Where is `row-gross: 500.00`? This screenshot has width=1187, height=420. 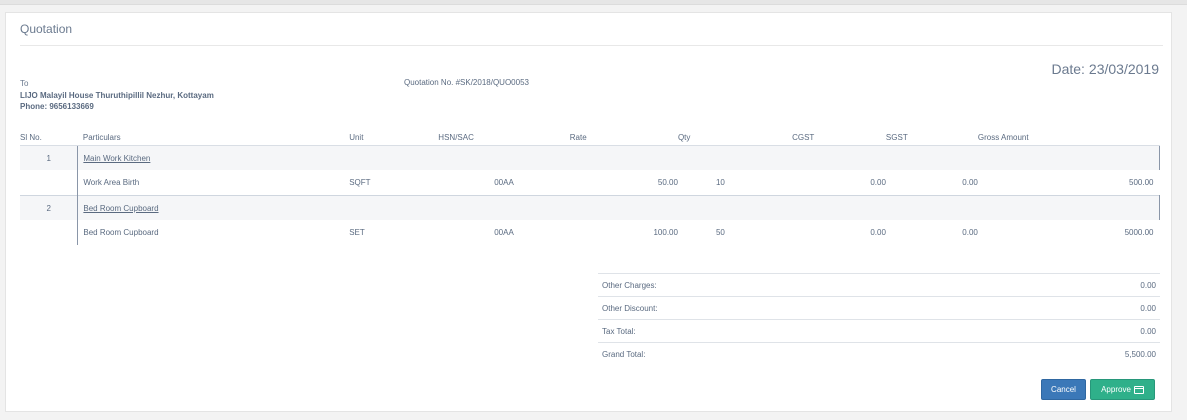 row-gross: 500.00 is located at coordinates (1141, 182).